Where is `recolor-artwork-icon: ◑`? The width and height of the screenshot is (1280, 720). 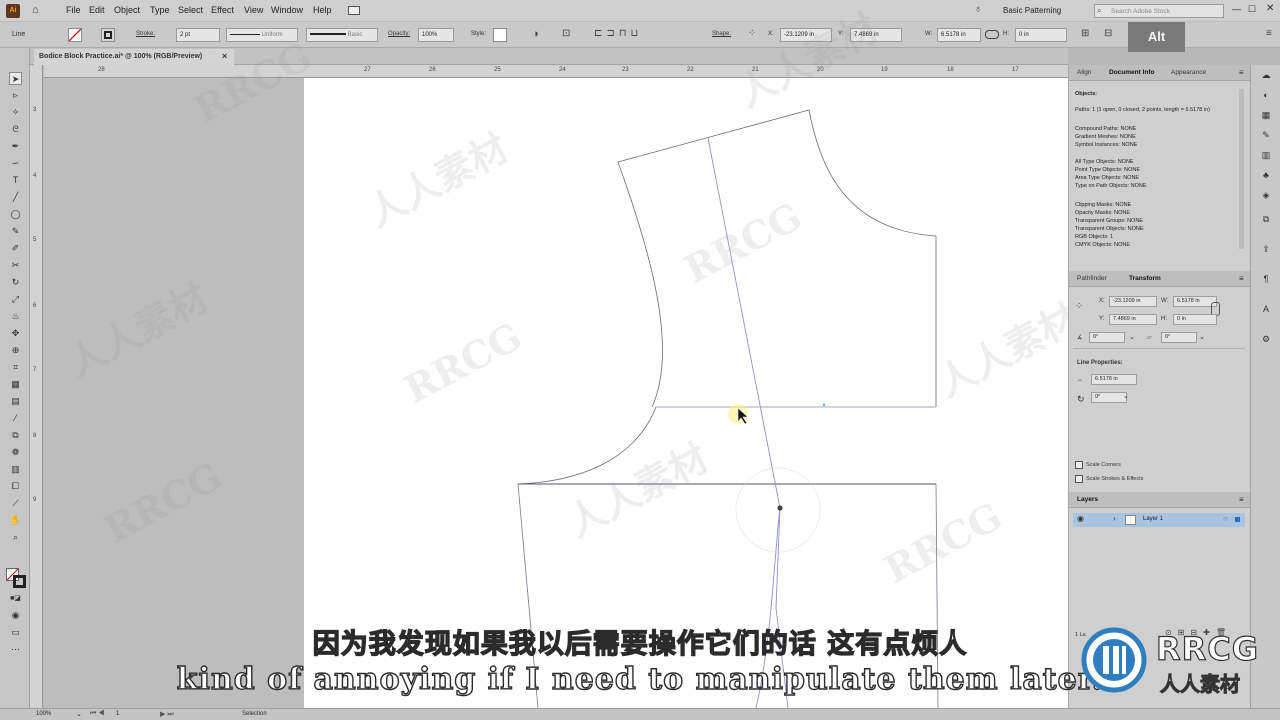
recolor-artwork-icon: ◑ is located at coordinates (535, 34).